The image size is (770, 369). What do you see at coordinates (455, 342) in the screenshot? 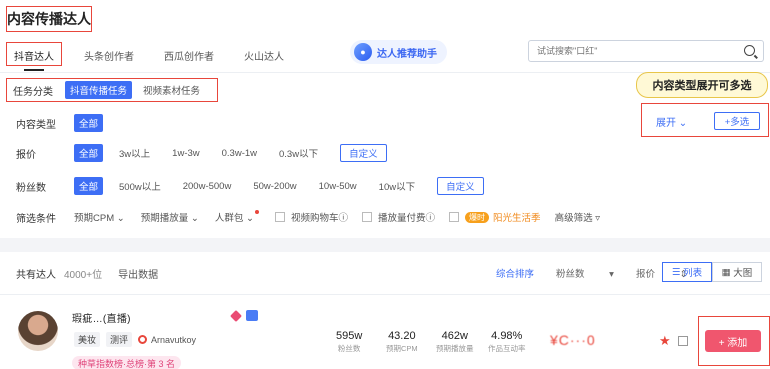
I see `metric-plays: 462w 预期播放量` at bounding box center [455, 342].